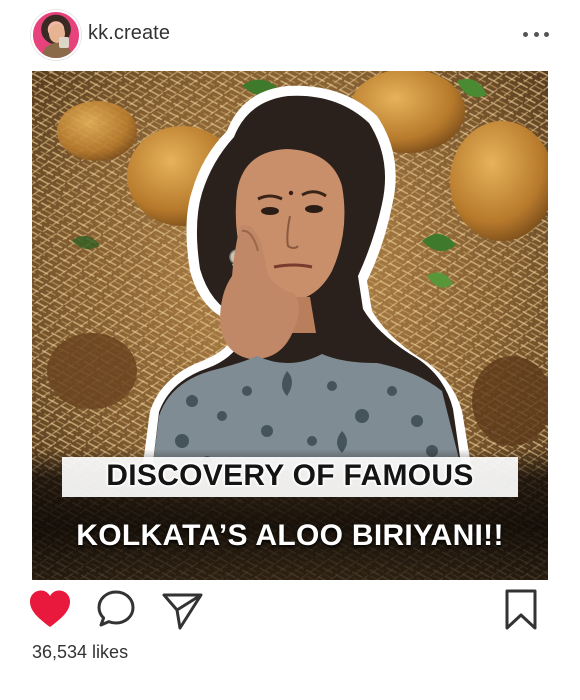  I want to click on caption-line-1: DISCOVERY OF FAMOUS, so click(290, 475).